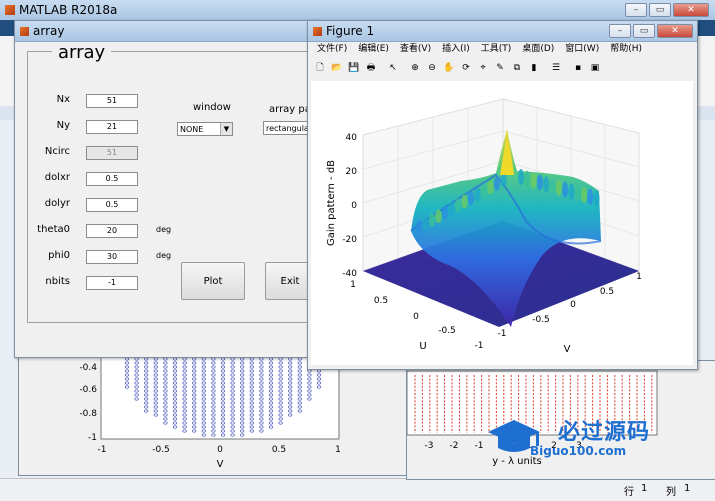 Image resolution: width=715 pixels, height=501 pixels. What do you see at coordinates (112, 153) in the screenshot?
I see `field-input-ncirc: 51` at bounding box center [112, 153].